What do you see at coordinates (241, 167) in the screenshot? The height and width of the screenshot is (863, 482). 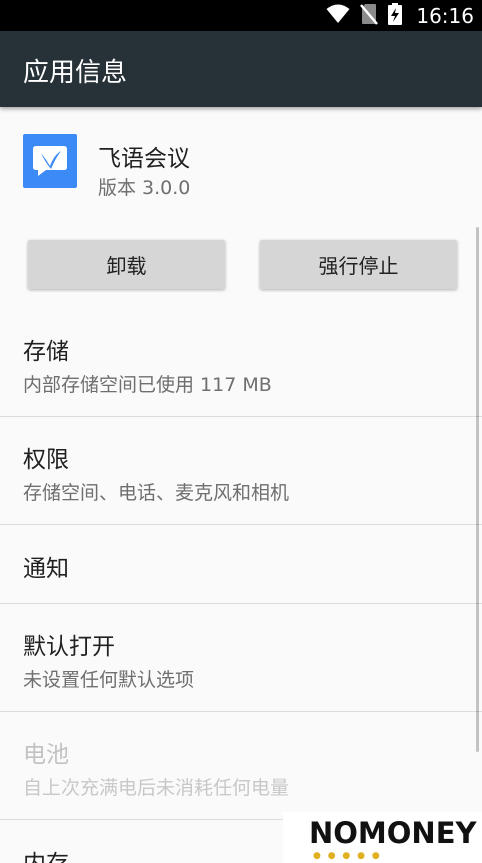 I see `app-header: 飞语会议 版本 3.0.0` at bounding box center [241, 167].